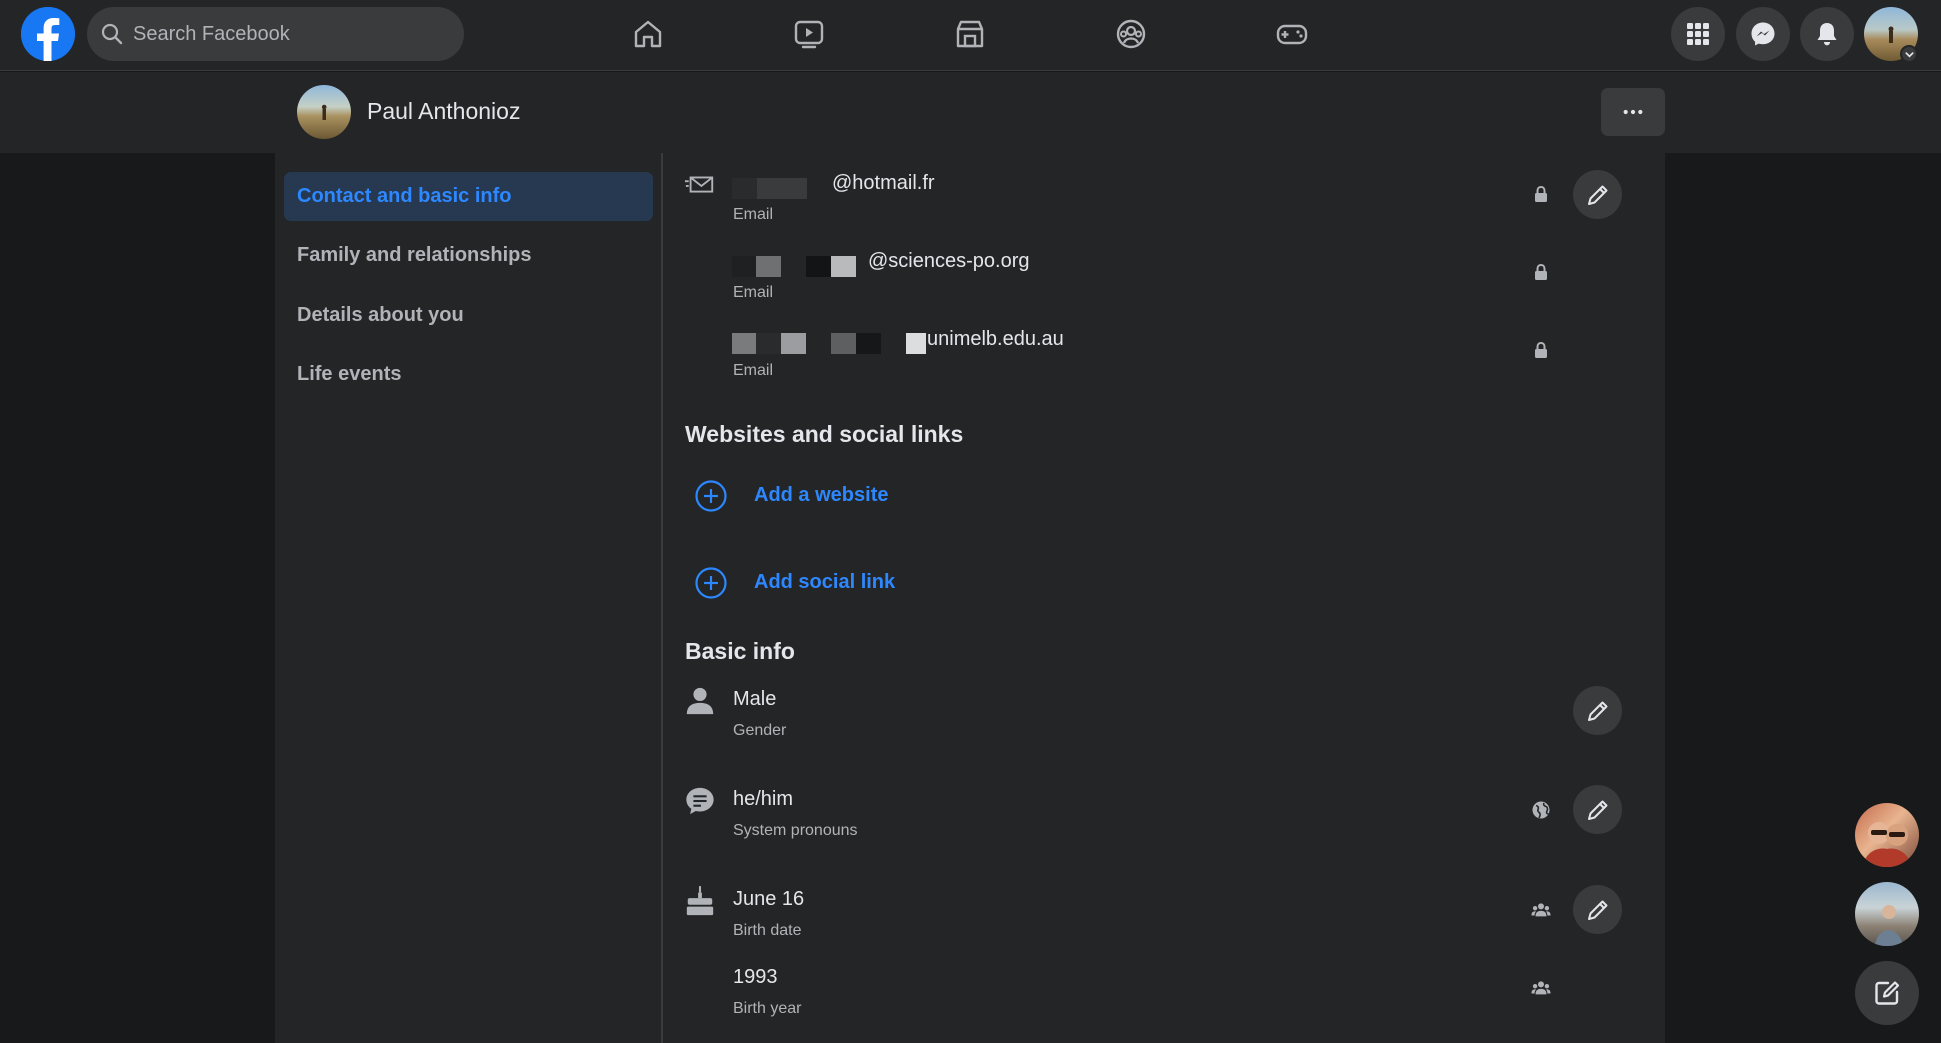 This screenshot has width=1941, height=1043. I want to click on menu-grid-icon, so click(1698, 34).